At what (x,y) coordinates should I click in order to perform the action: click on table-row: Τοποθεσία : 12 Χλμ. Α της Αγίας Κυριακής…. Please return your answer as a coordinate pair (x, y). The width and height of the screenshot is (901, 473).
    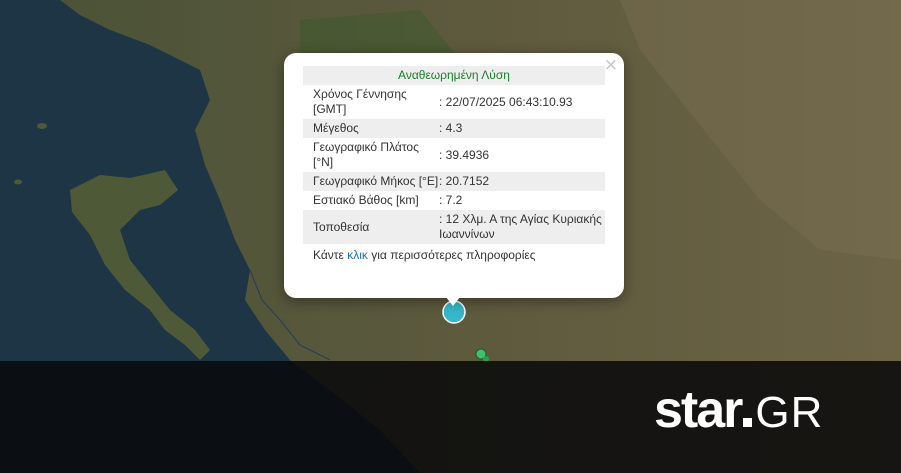
    Looking at the image, I should click on (454, 227).